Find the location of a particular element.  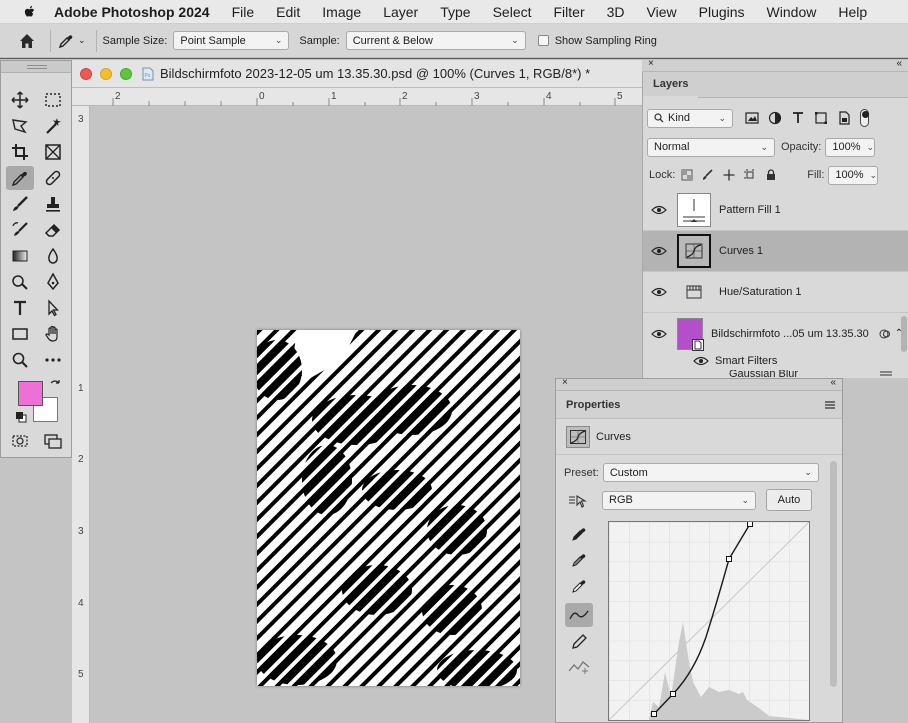

filter-options-icon is located at coordinates (886, 374).